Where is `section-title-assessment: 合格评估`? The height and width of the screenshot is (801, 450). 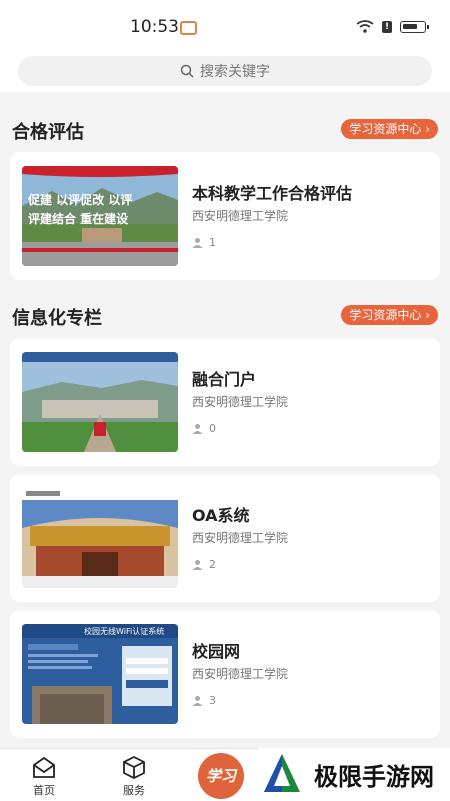 section-title-assessment: 合格评估 is located at coordinates (48, 132).